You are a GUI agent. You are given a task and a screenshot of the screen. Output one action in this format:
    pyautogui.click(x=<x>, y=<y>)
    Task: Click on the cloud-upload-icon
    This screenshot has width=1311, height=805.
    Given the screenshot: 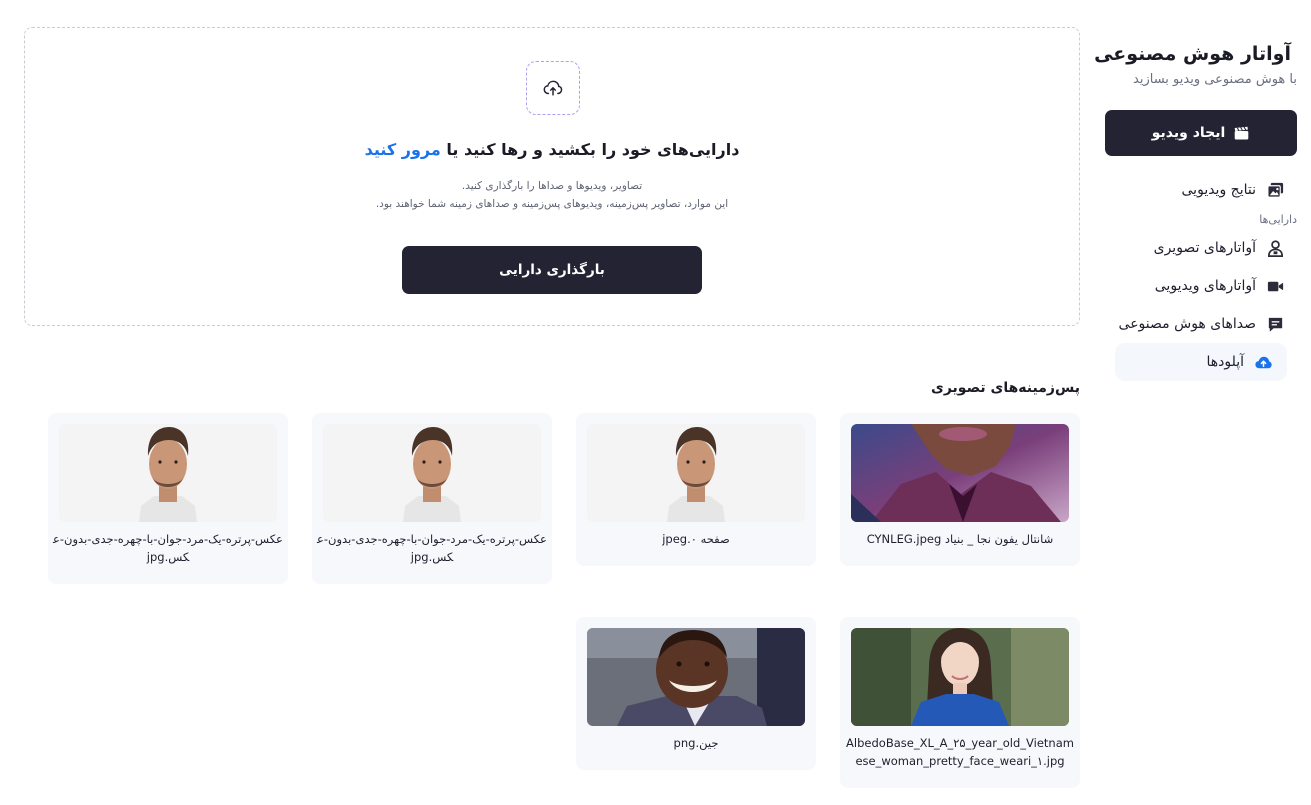 What is the action you would take?
    pyautogui.click(x=1263, y=362)
    